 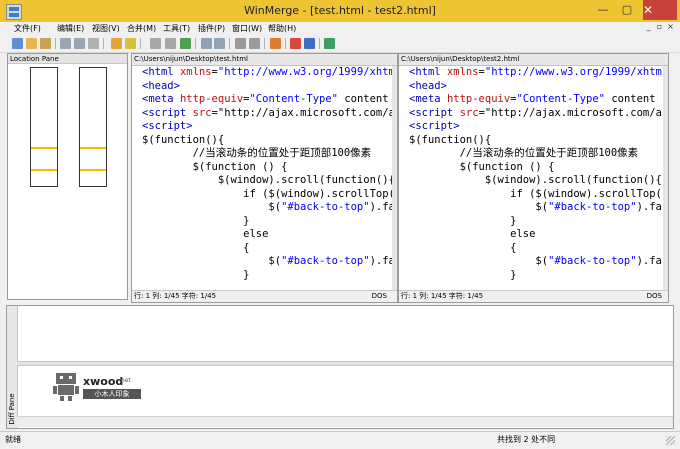 I want to click on left-code-line: $(window).scroll(function(){, so click(x=268, y=180).